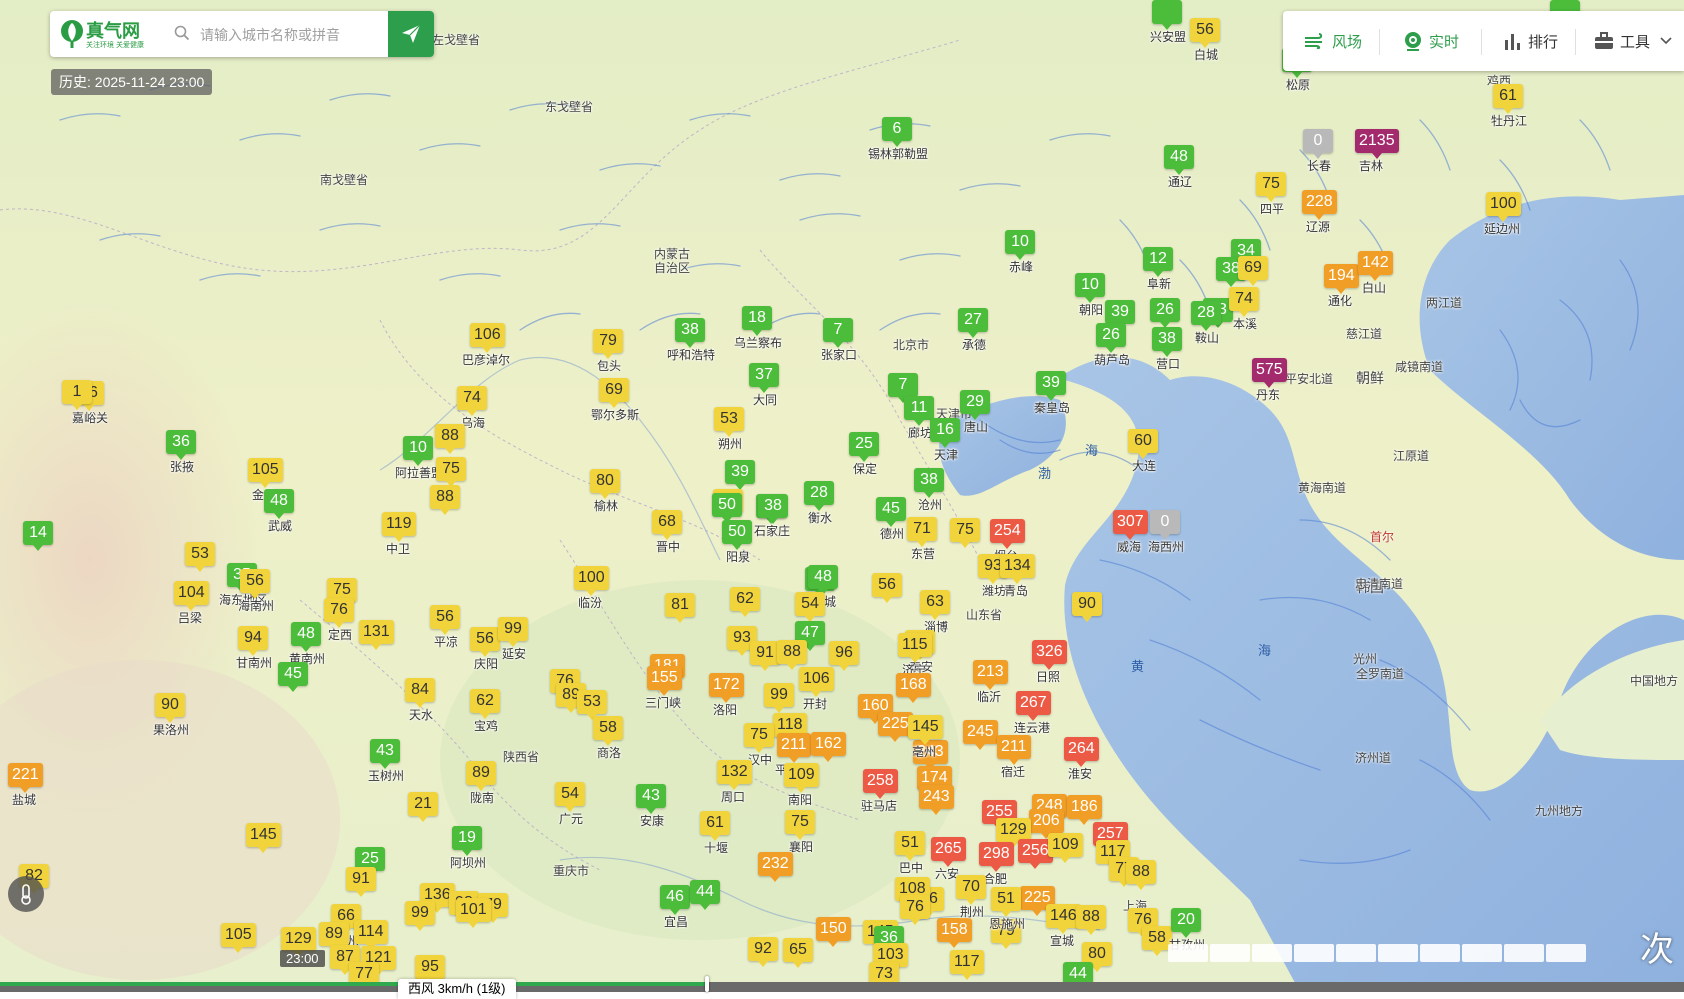 The width and height of the screenshot is (1684, 999). What do you see at coordinates (456, 40) in the screenshot?
I see `place-label: 左戈壁省` at bounding box center [456, 40].